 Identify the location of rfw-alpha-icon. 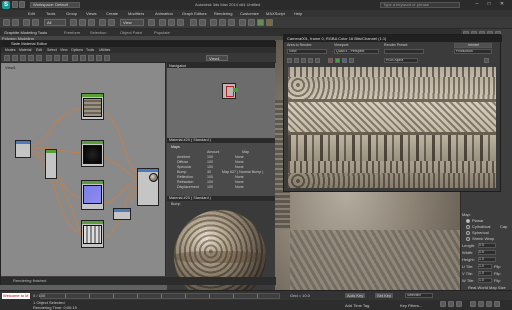
(351, 60).